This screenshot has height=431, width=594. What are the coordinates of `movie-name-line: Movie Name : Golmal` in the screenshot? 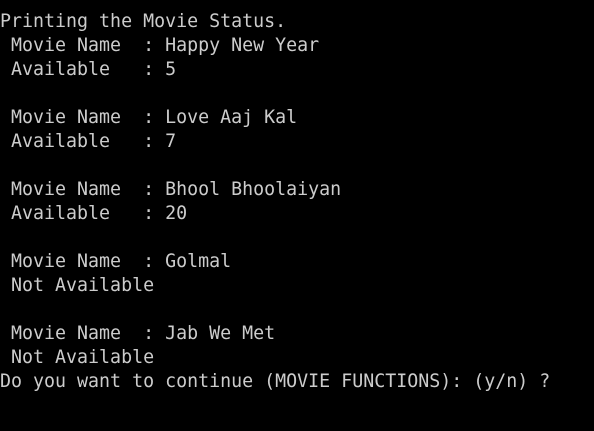 It's located at (116, 261).